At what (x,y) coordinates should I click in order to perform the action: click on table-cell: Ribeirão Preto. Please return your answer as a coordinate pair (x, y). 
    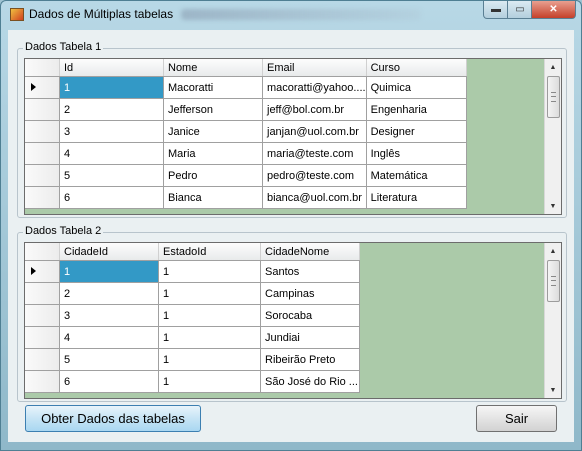
    Looking at the image, I should click on (310, 359).